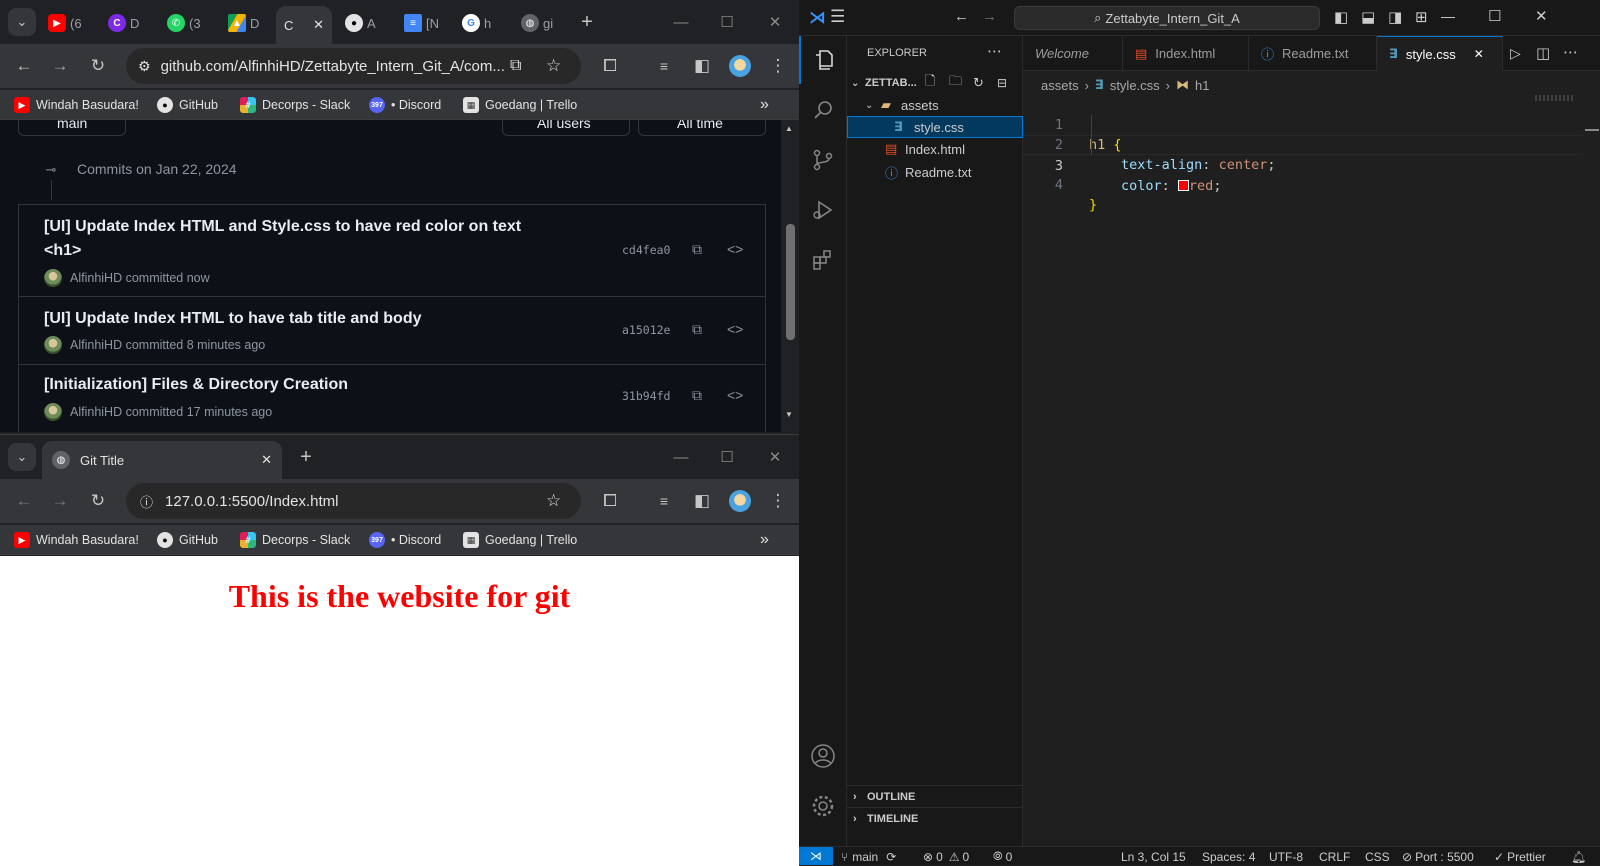 The image size is (1600, 866). Describe the element at coordinates (935, 127) in the screenshot. I see `tree-file-style-css: ∃ style.css` at that location.